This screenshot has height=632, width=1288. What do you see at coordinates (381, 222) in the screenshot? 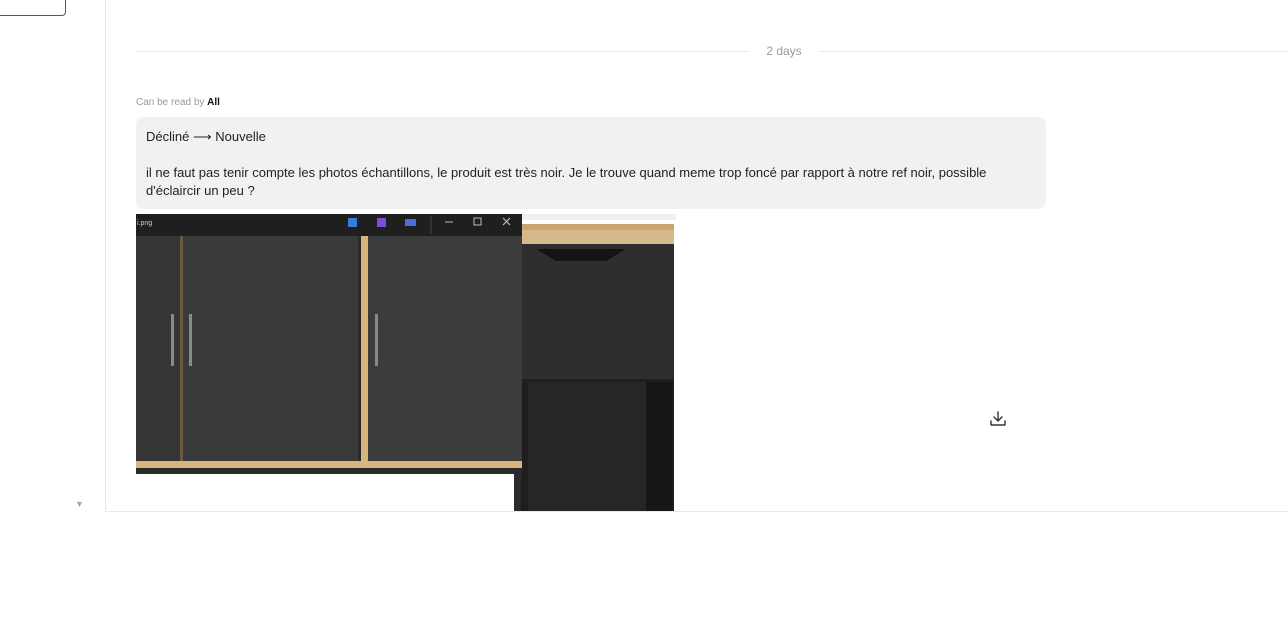
I see `video-app-icon` at bounding box center [381, 222].